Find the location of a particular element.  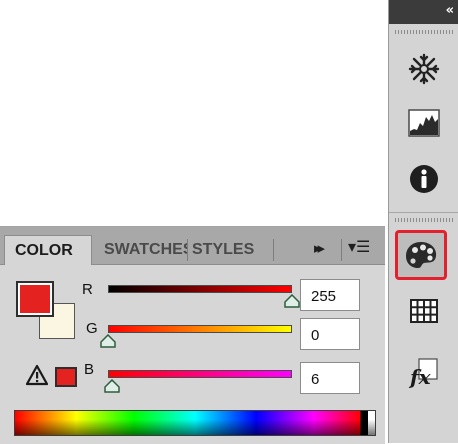

foreground-color-swatch is located at coordinates (35, 299).